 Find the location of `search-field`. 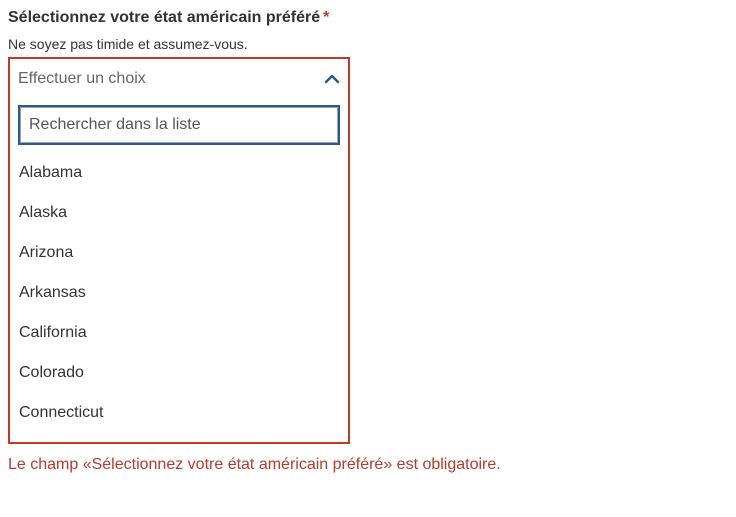

search-field is located at coordinates (179, 125).